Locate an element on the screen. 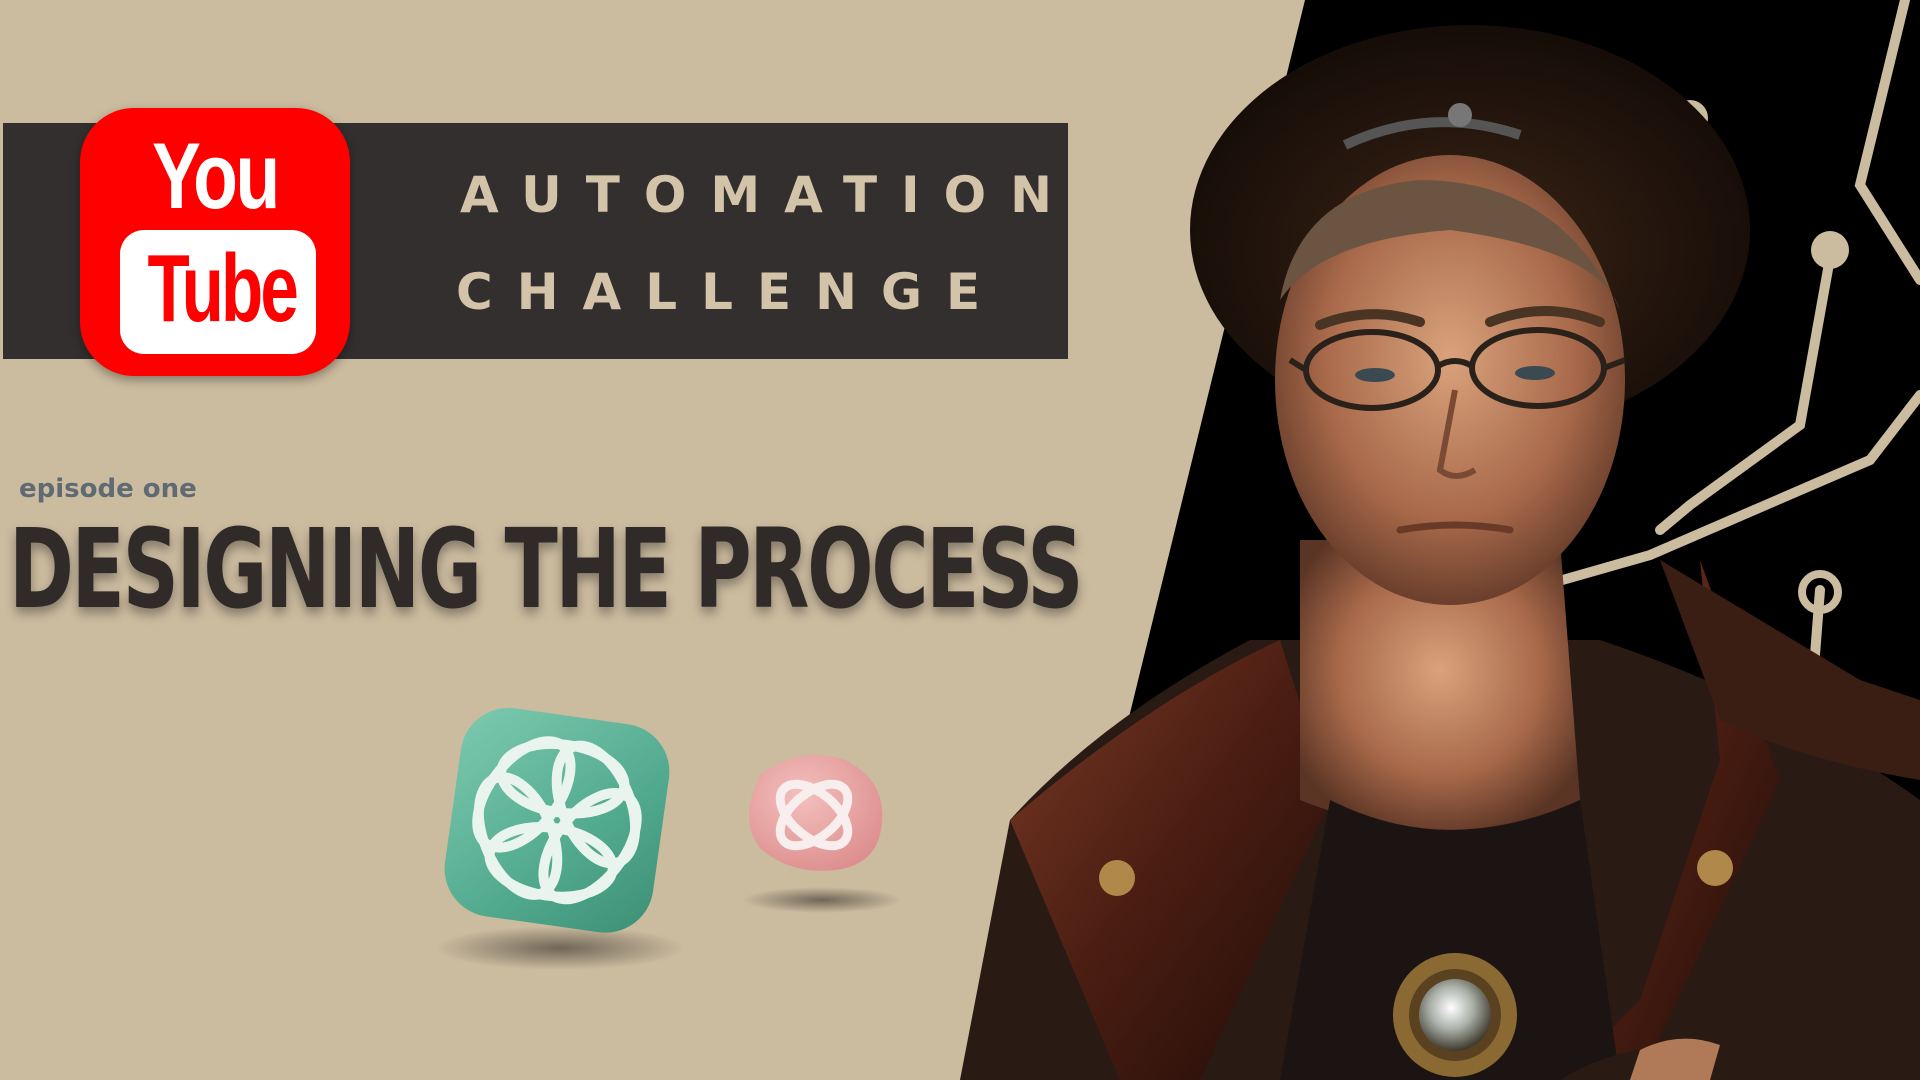 This screenshot has width=1920, height=1080. atom-orbit-icon is located at coordinates (816, 813).